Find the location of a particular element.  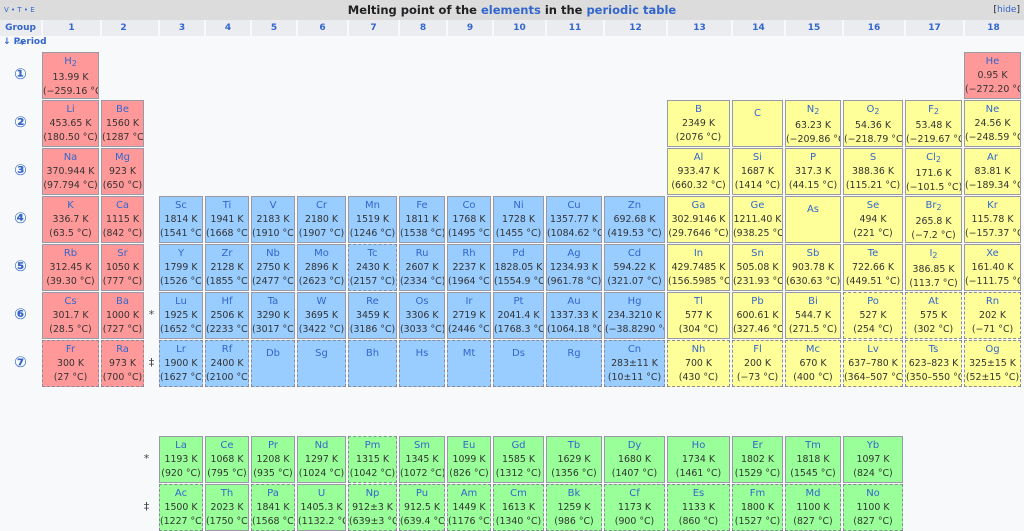

element-cell-f: F2 53.48 K (−219.67 °C) is located at coordinates (933, 123).